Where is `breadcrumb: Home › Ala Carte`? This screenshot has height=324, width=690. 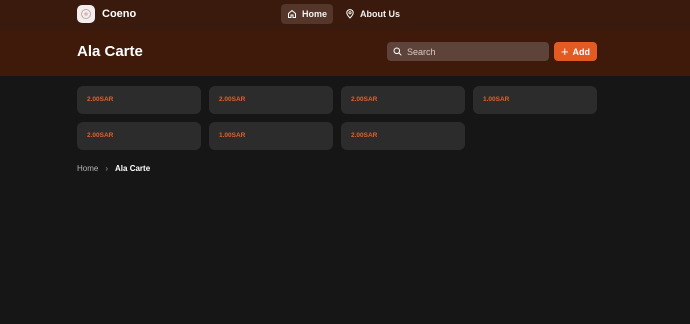 breadcrumb: Home › Ala Carte is located at coordinates (113, 168).